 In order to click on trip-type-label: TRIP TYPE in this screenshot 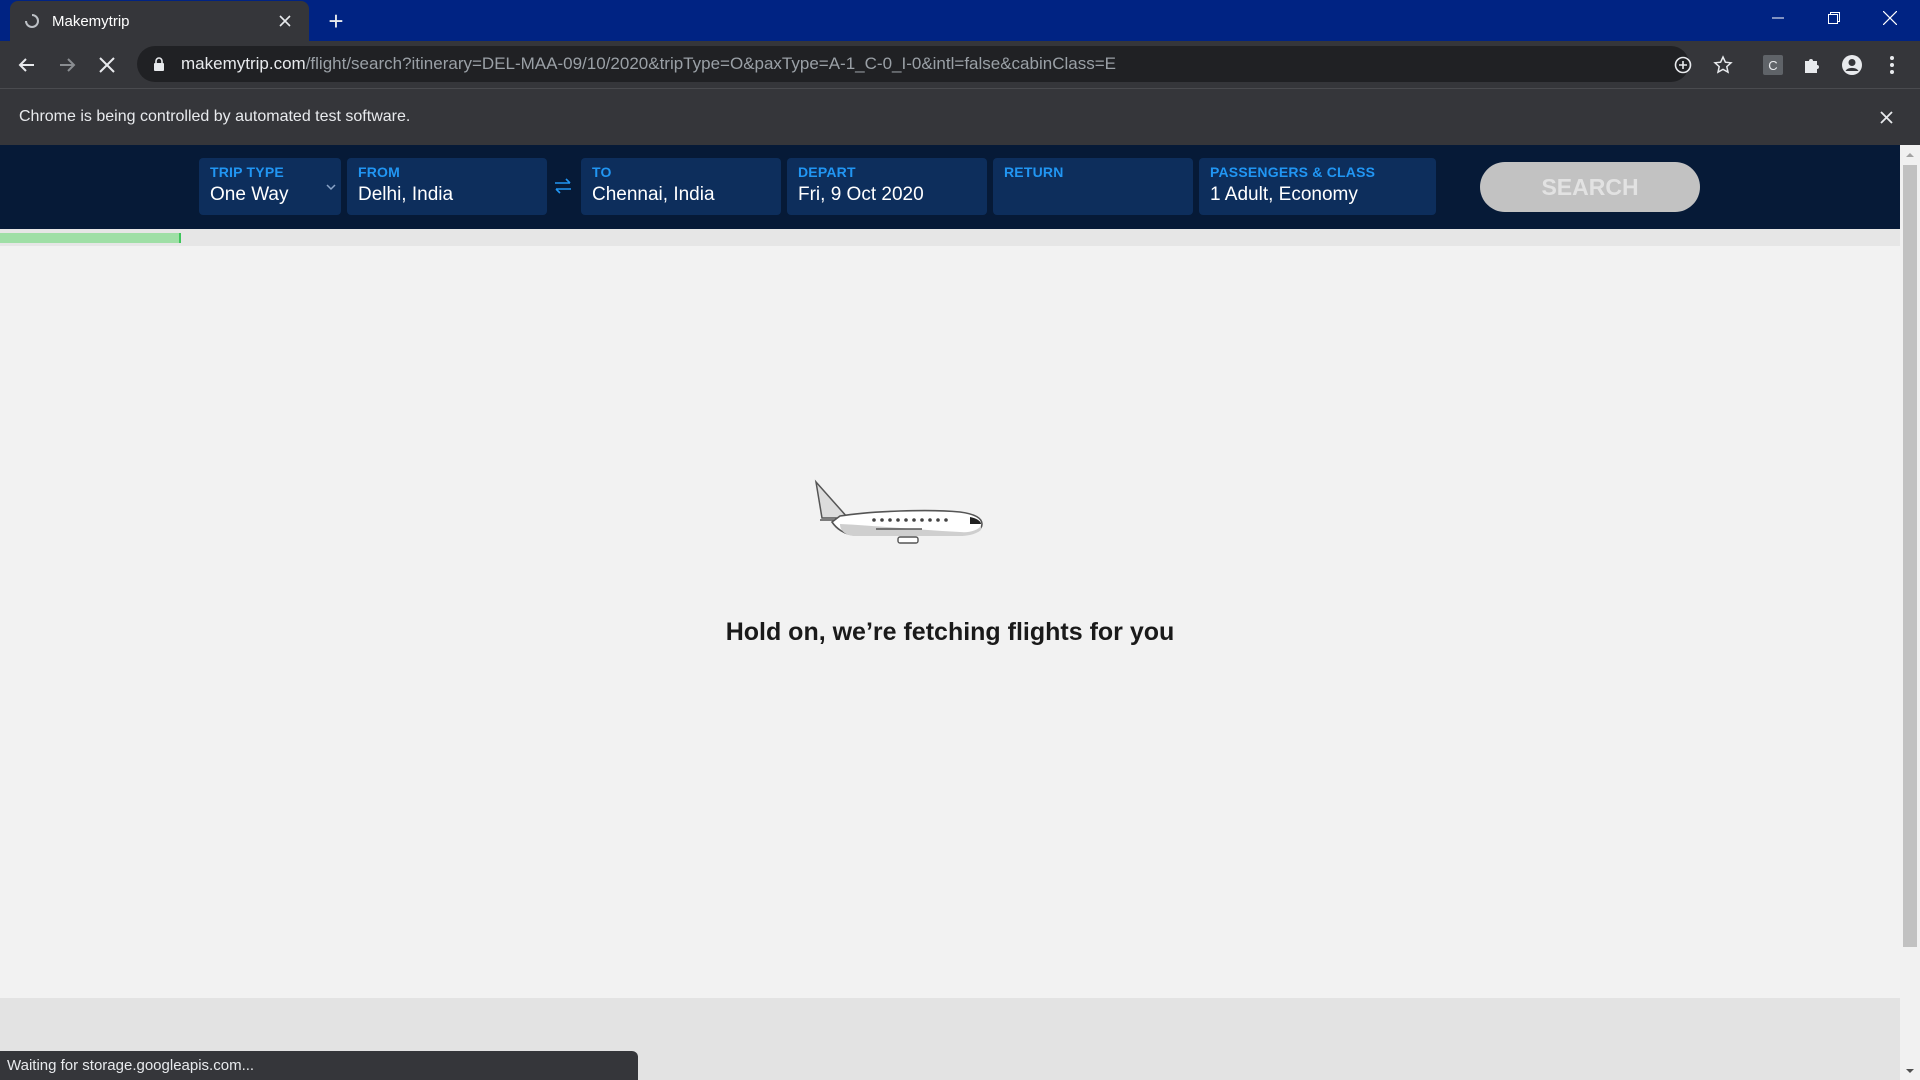, I will do `click(247, 172)`.